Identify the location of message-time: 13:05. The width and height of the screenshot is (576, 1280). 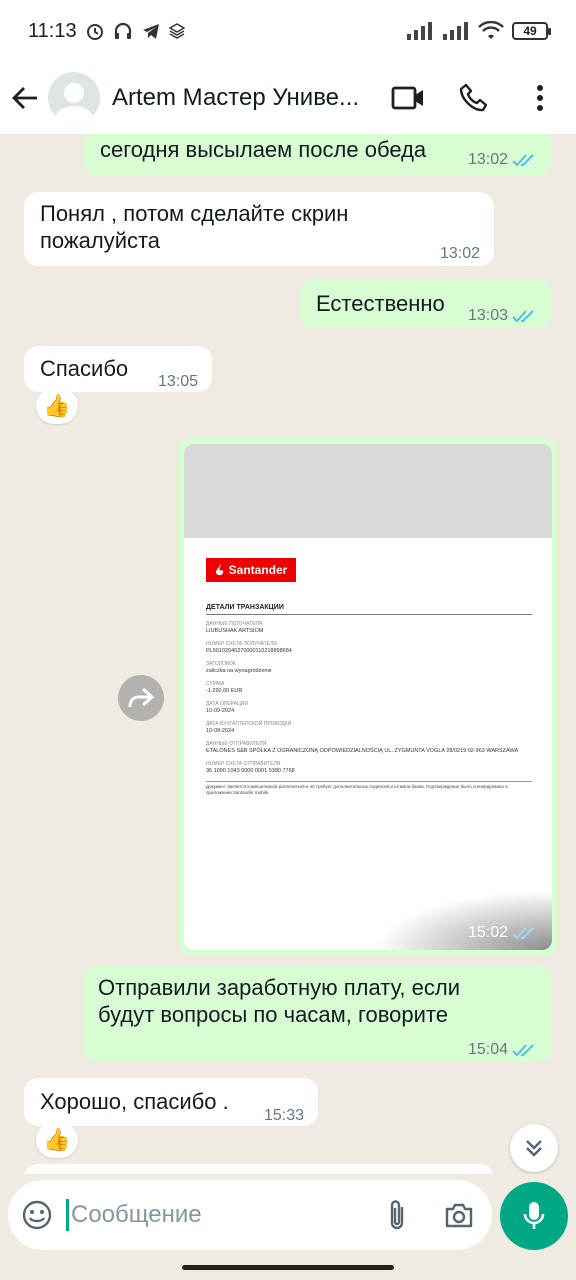
(177, 381).